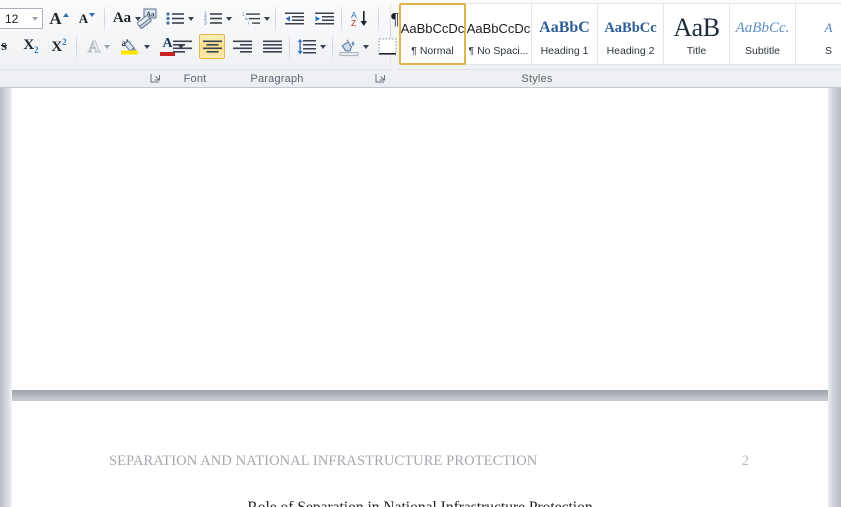 This screenshot has width=841, height=507. I want to click on superscript-icon: X2, so click(59, 46).